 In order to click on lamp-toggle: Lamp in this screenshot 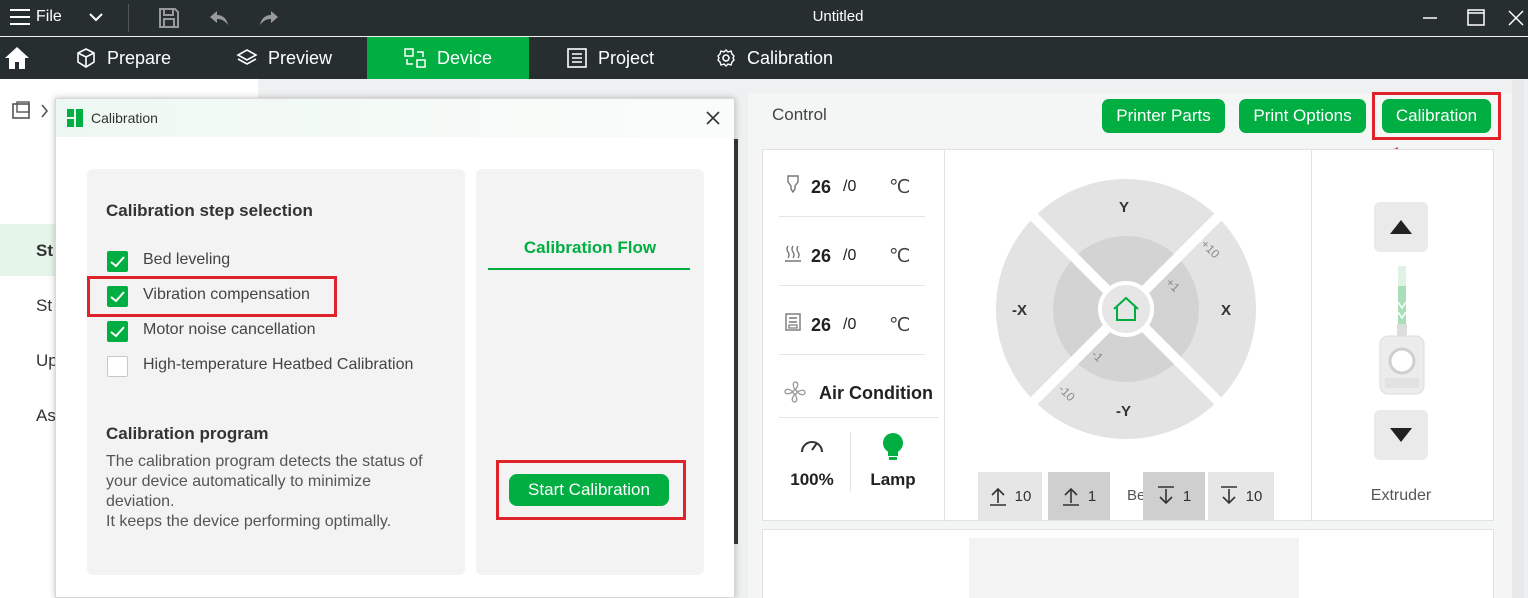, I will do `click(893, 462)`.